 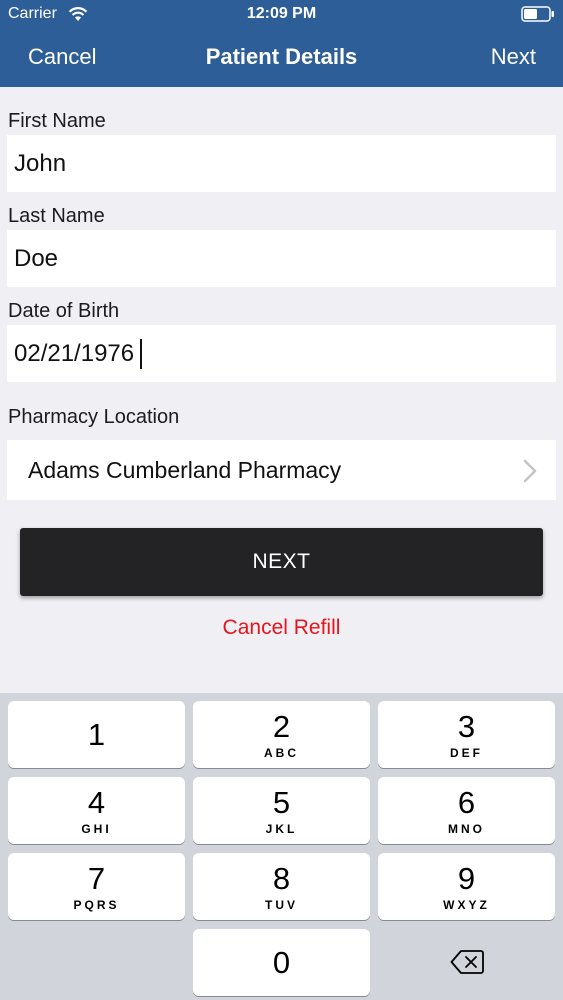 I want to click on nav-next-button: Next, so click(x=513, y=57).